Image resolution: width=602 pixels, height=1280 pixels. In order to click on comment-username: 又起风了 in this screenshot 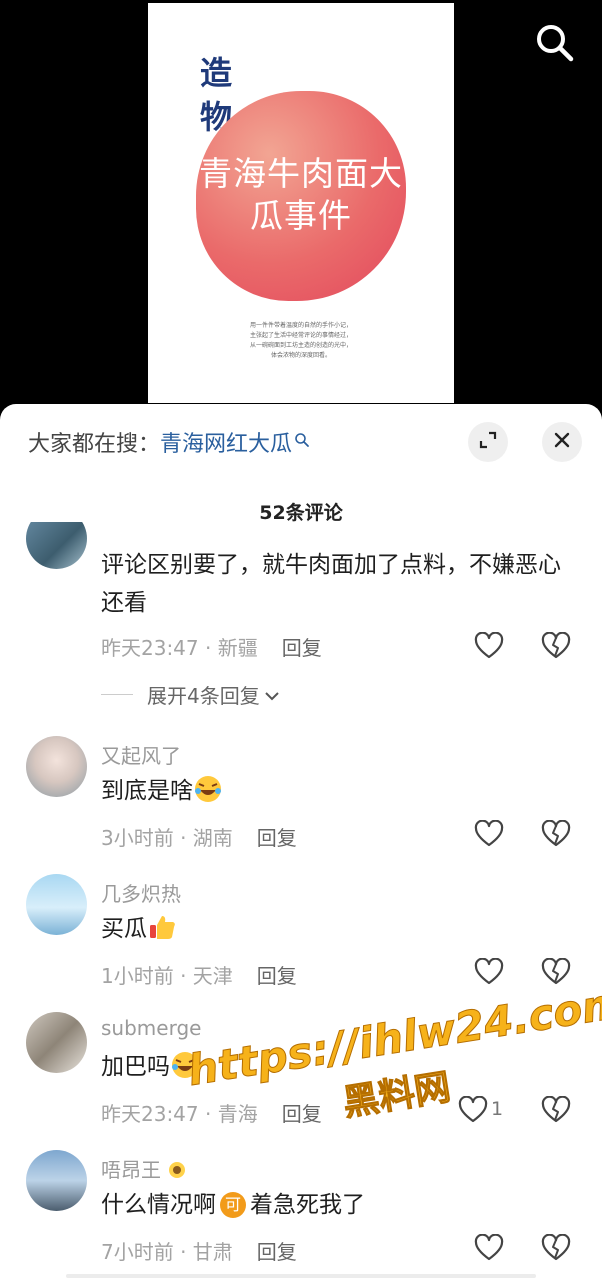, I will do `click(141, 754)`.